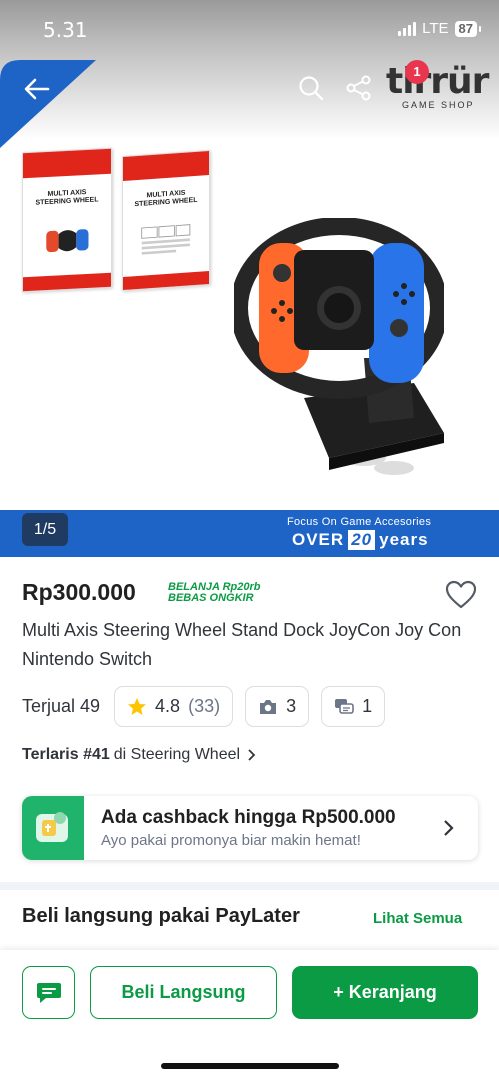 Image resolution: width=499 pixels, height=1080 pixels. What do you see at coordinates (344, 706) in the screenshot?
I see `chat-bubbles-icon` at bounding box center [344, 706].